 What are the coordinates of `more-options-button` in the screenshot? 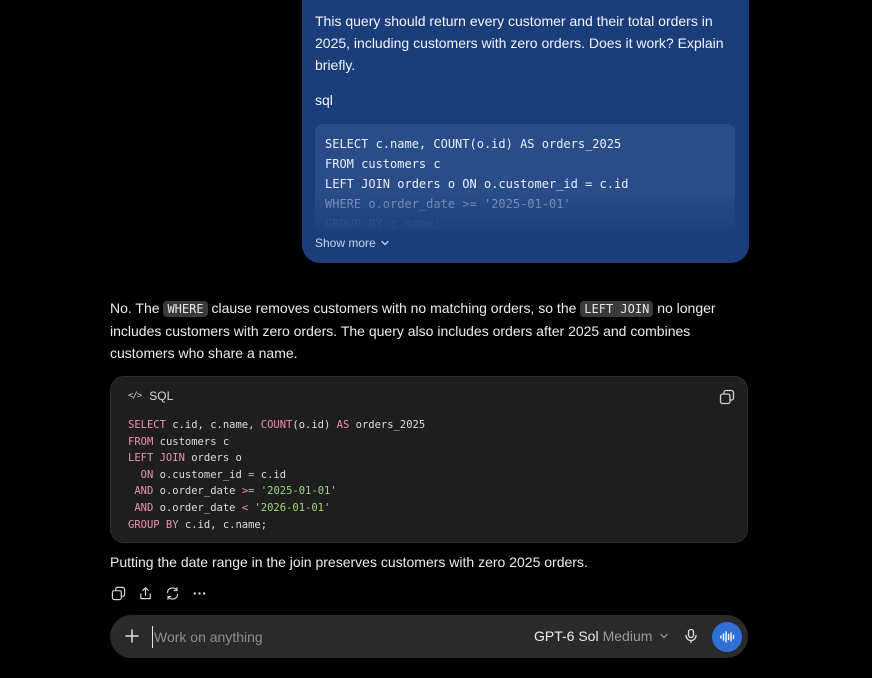 It's located at (199, 593).